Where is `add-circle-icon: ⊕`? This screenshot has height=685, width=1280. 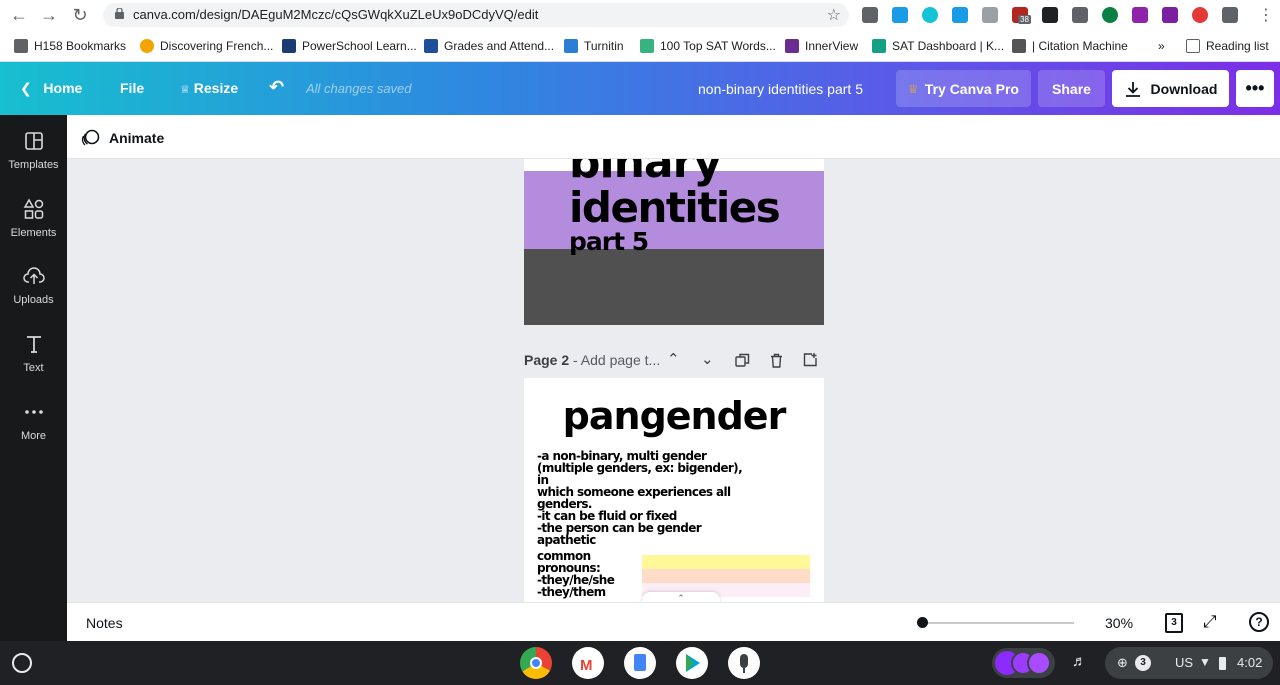
add-circle-icon: ⊕ is located at coordinates (1122, 662).